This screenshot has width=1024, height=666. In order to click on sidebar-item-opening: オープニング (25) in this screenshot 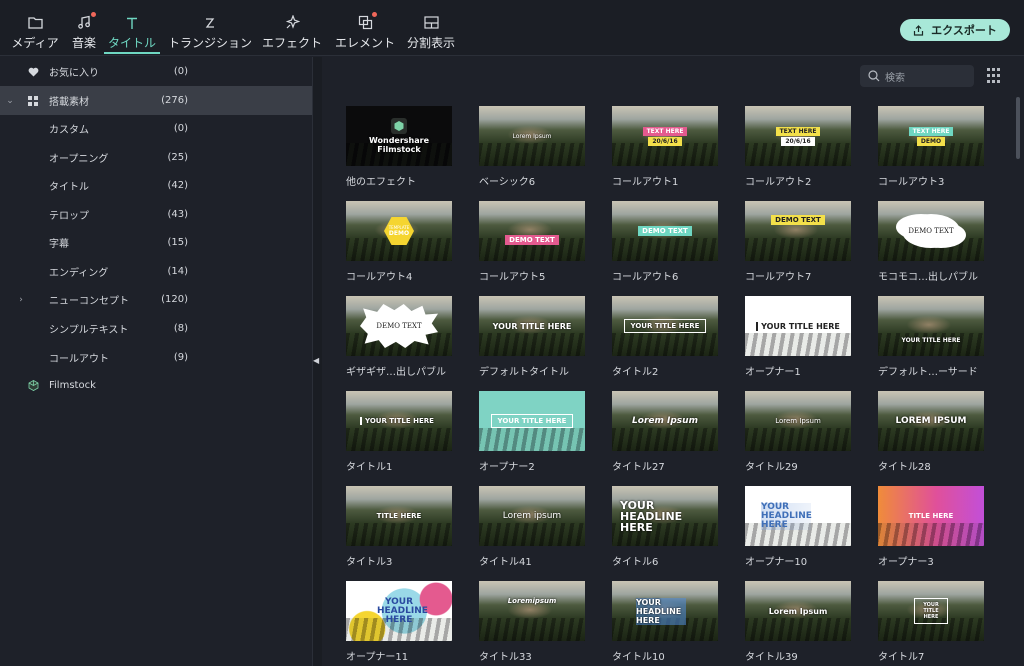, I will do `click(156, 157)`.